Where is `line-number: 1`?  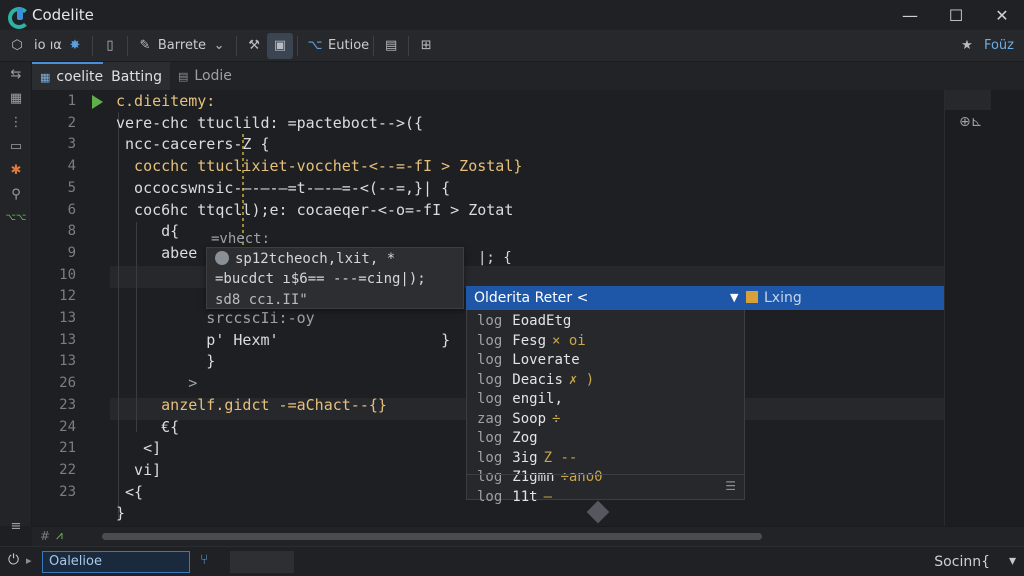 line-number: 1 is located at coordinates (54, 101).